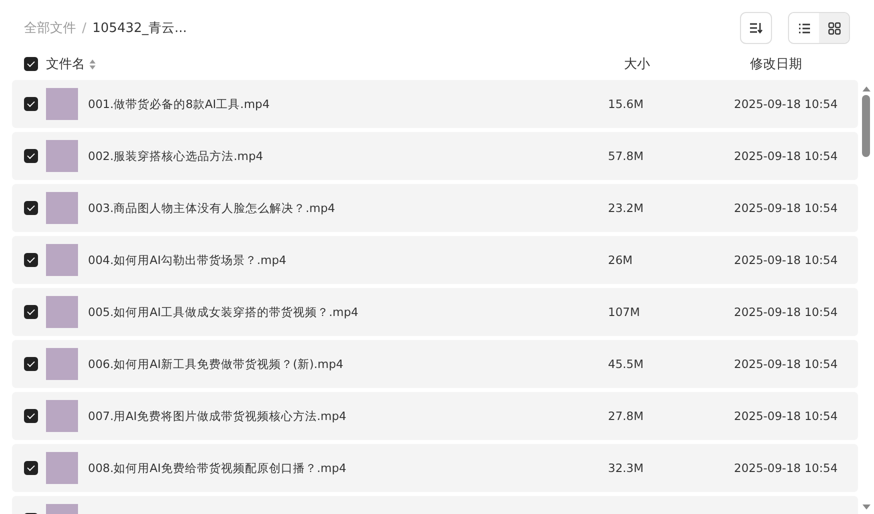 The image size is (874, 514). What do you see at coordinates (626, 416) in the screenshot?
I see `file-size: 27.8M` at bounding box center [626, 416].